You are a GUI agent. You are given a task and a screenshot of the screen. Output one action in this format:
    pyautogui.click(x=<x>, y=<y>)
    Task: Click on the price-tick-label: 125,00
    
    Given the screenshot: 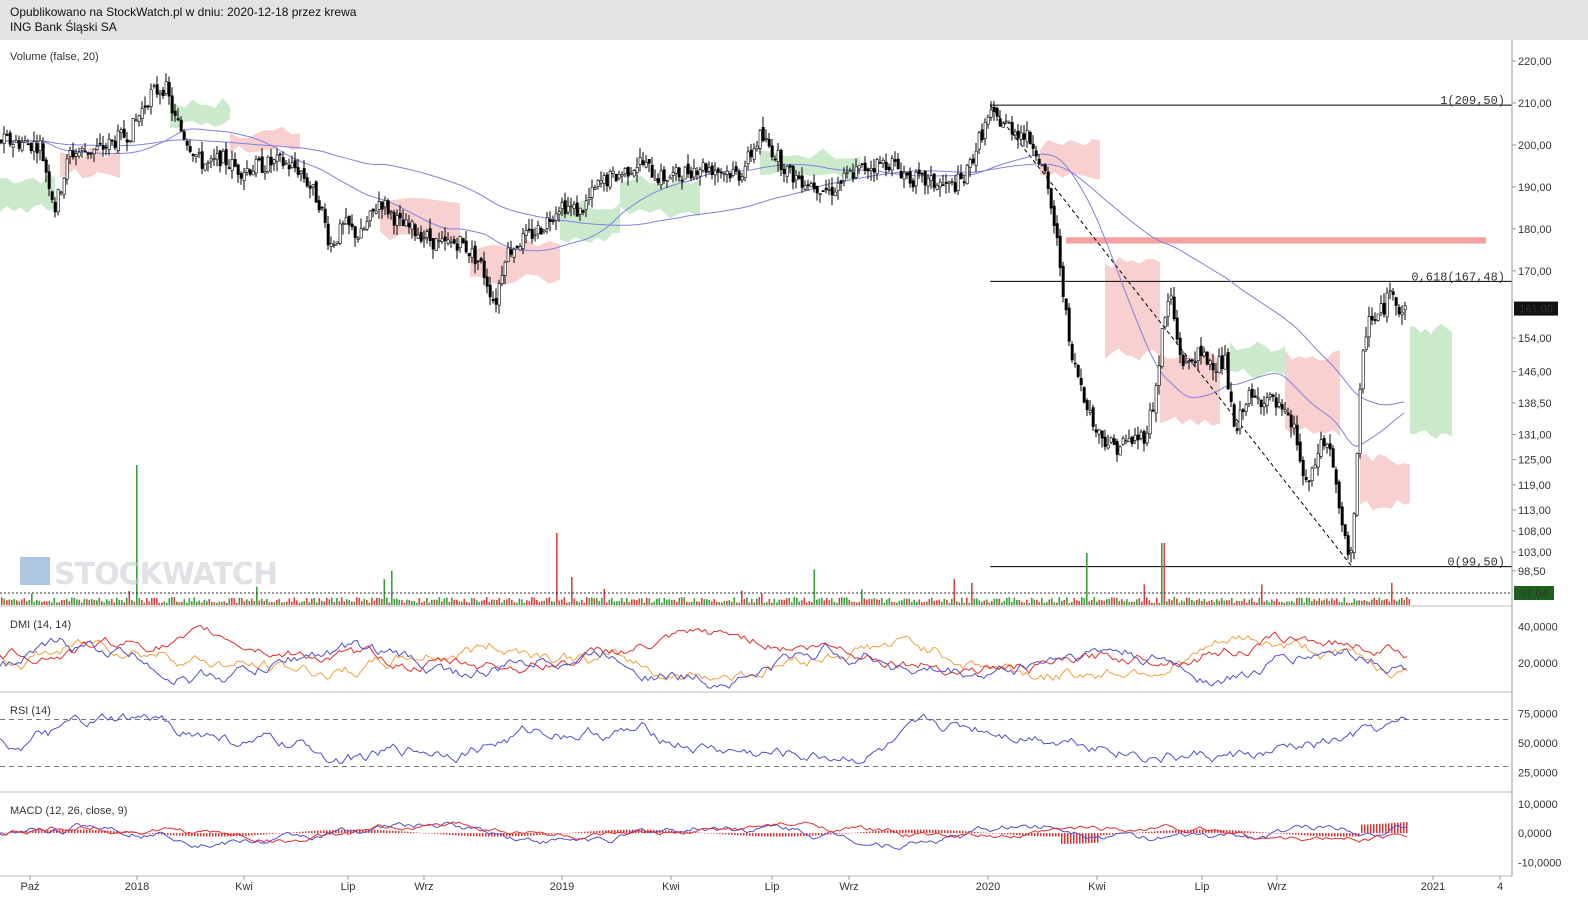 What is the action you would take?
    pyautogui.click(x=1535, y=461)
    